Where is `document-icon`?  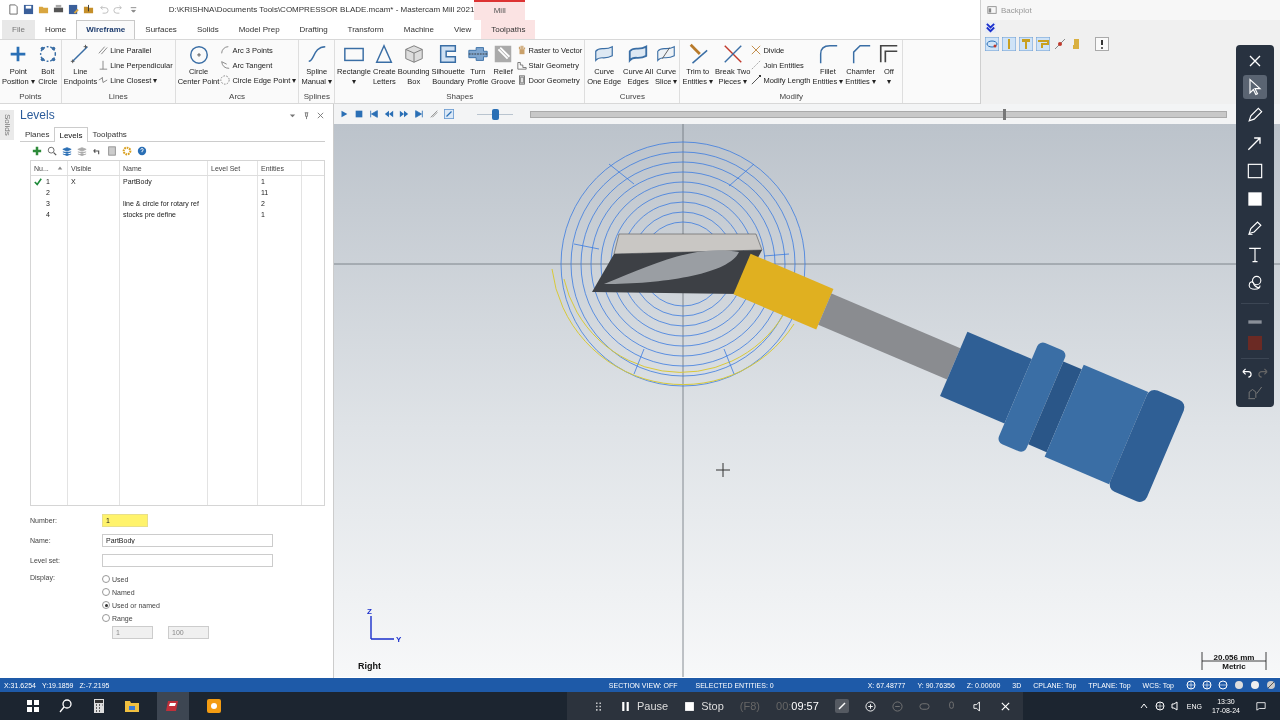
document-icon is located at coordinates (112, 151).